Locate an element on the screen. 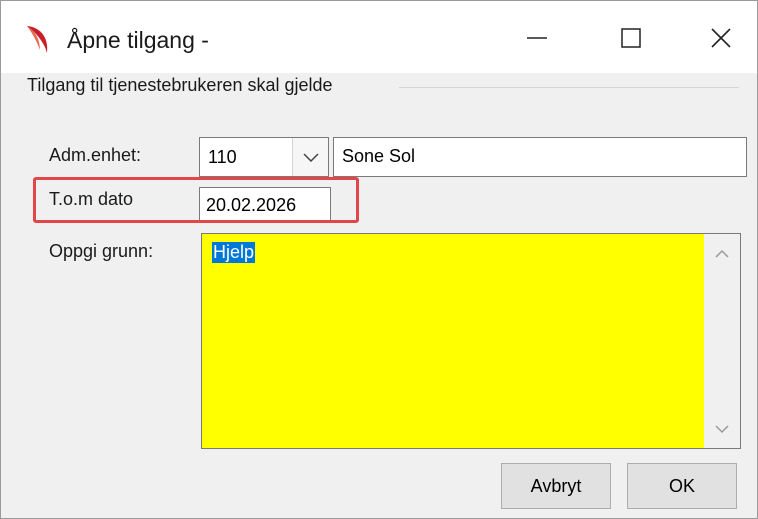  scroll-up-button is located at coordinates (722, 253).